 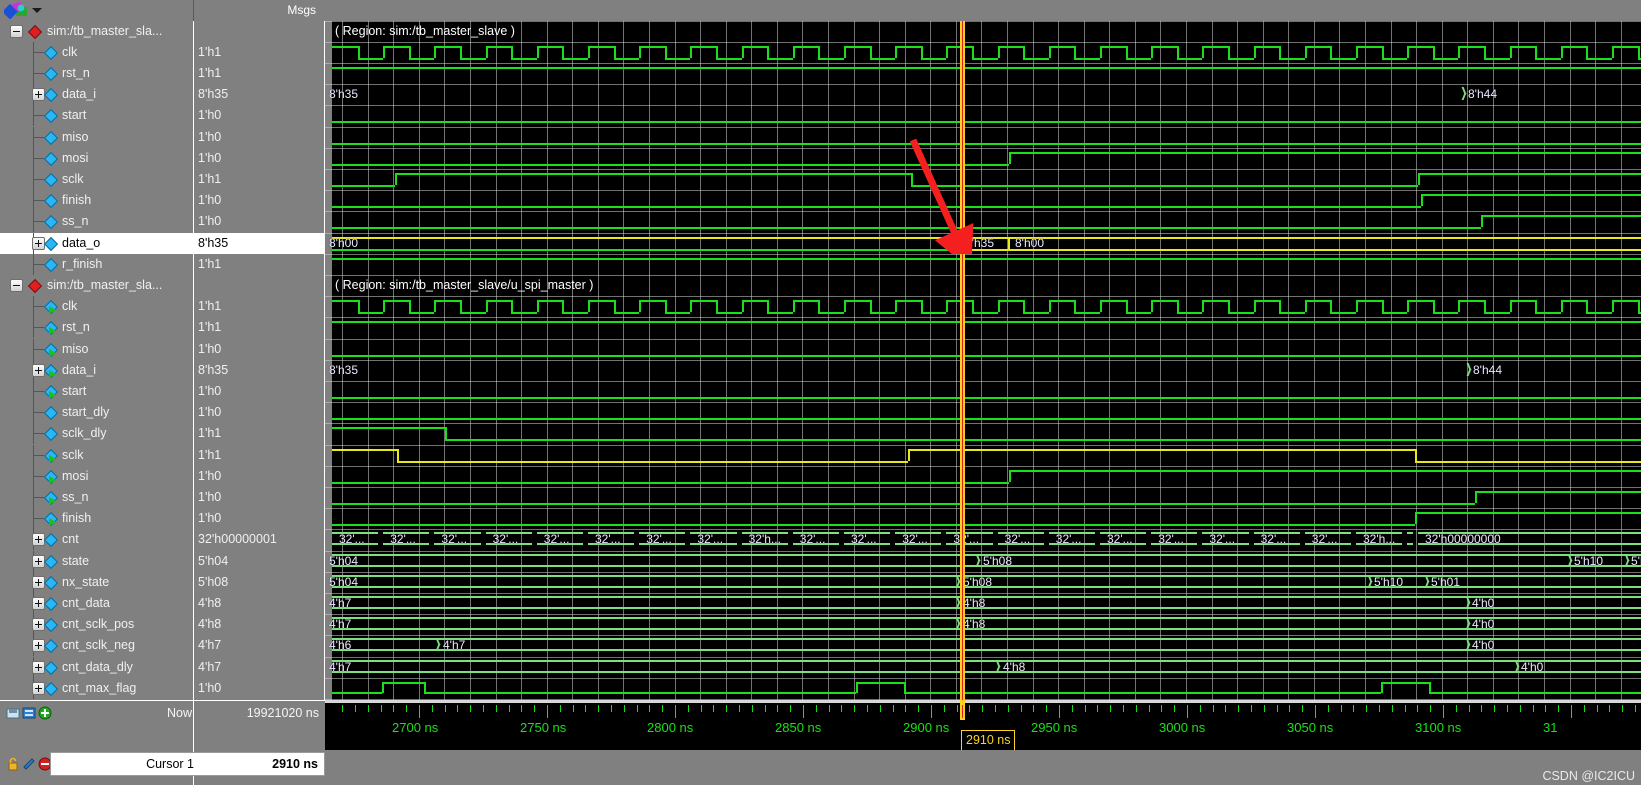 I want to click on chevron-down-icon, so click(x=37, y=10).